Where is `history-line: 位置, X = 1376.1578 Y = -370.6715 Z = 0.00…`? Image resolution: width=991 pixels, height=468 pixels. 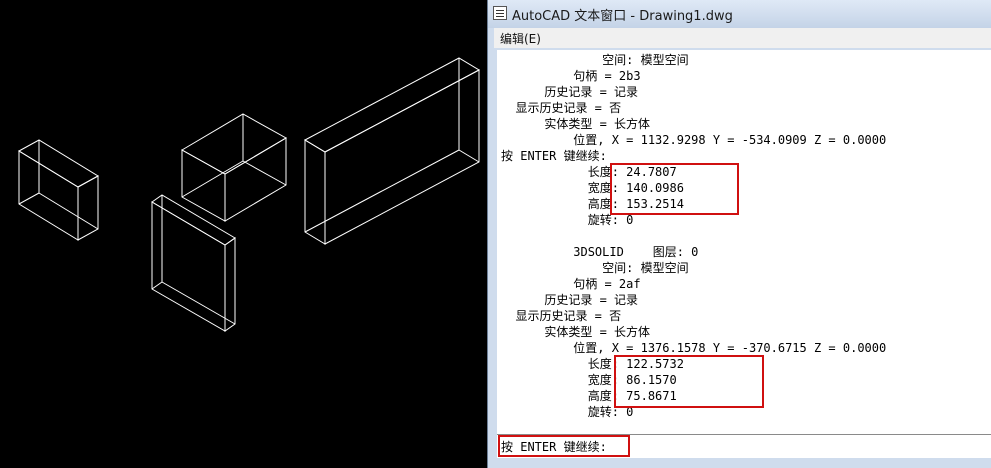 history-line: 位置, X = 1376.1578 Y = -370.6715 Z = 0.00… is located at coordinates (694, 348).